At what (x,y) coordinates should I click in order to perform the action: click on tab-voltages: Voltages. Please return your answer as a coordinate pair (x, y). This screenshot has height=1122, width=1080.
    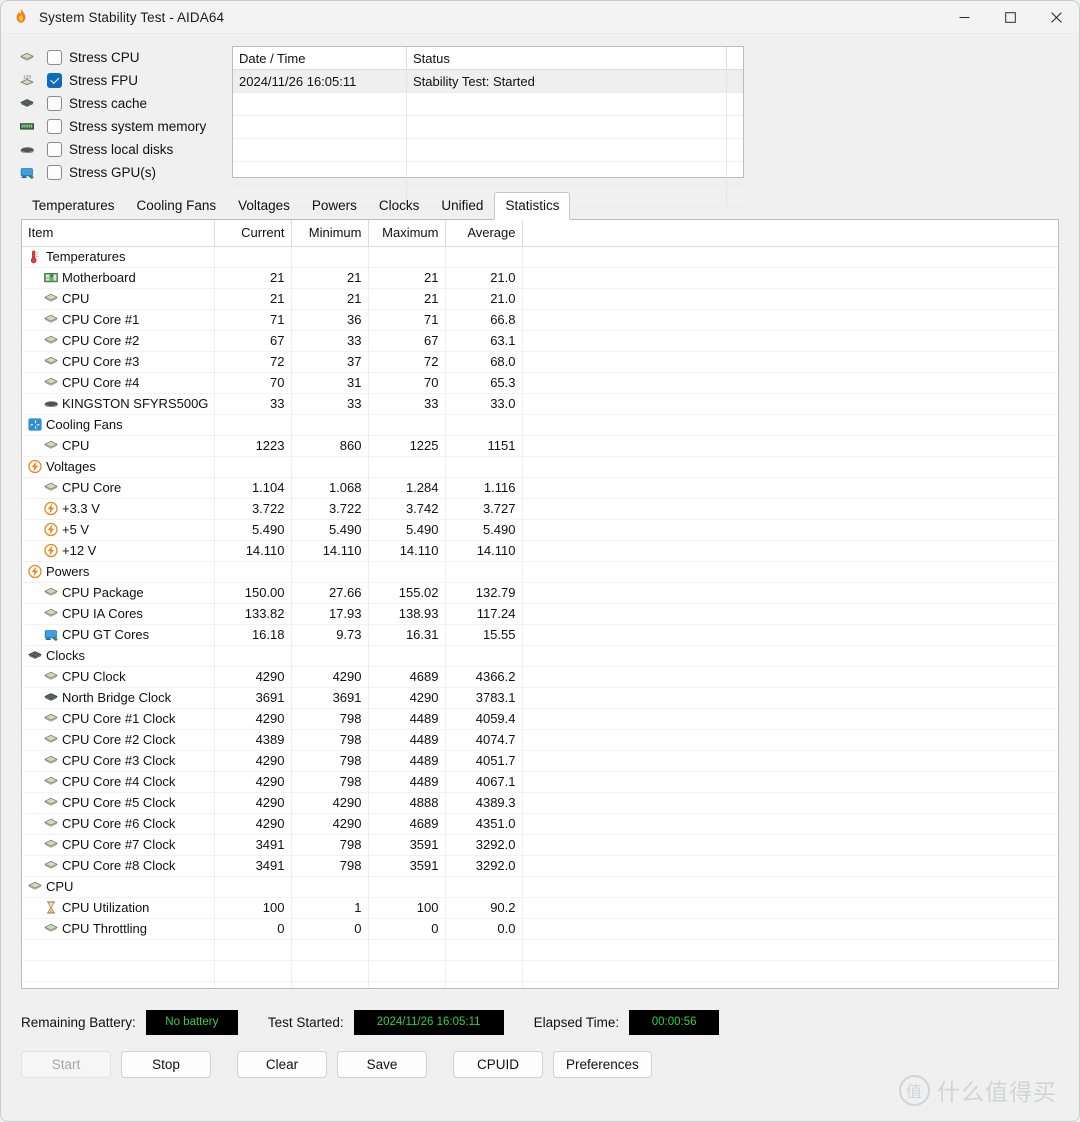
    Looking at the image, I should click on (264, 205).